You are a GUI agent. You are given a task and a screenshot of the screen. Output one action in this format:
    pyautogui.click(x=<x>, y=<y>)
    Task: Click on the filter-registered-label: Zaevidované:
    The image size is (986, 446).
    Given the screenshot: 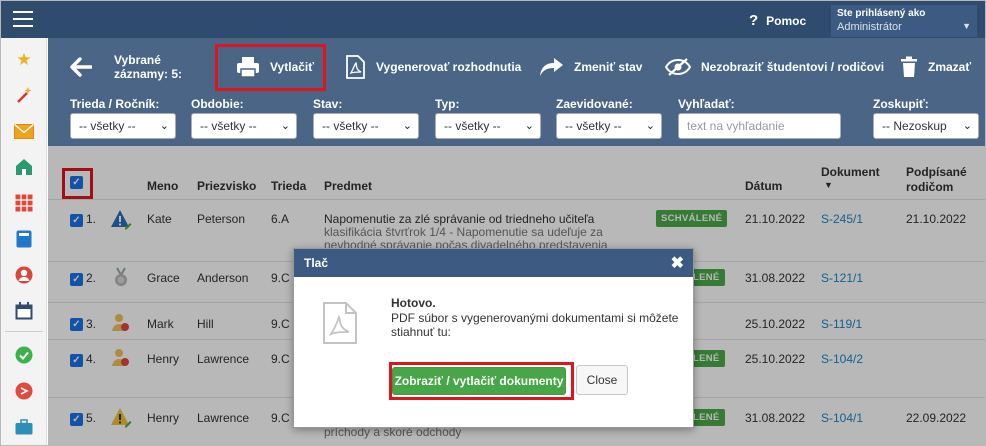 What is the action you would take?
    pyautogui.click(x=594, y=104)
    